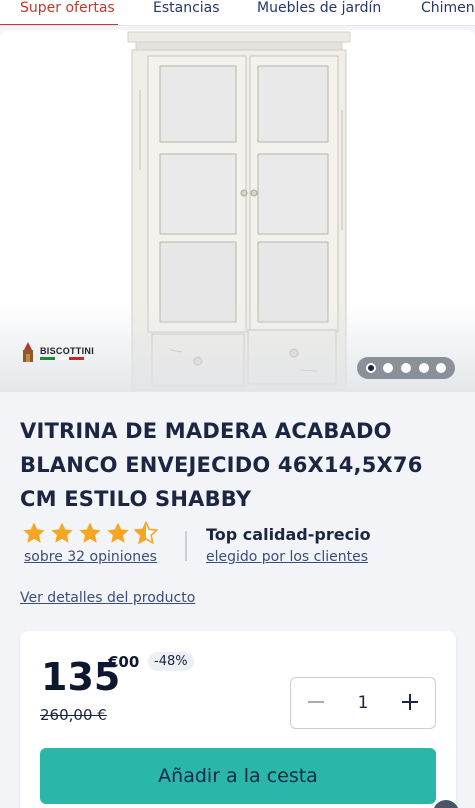 This screenshot has width=475, height=808. I want to click on star-half-icon, so click(146, 533).